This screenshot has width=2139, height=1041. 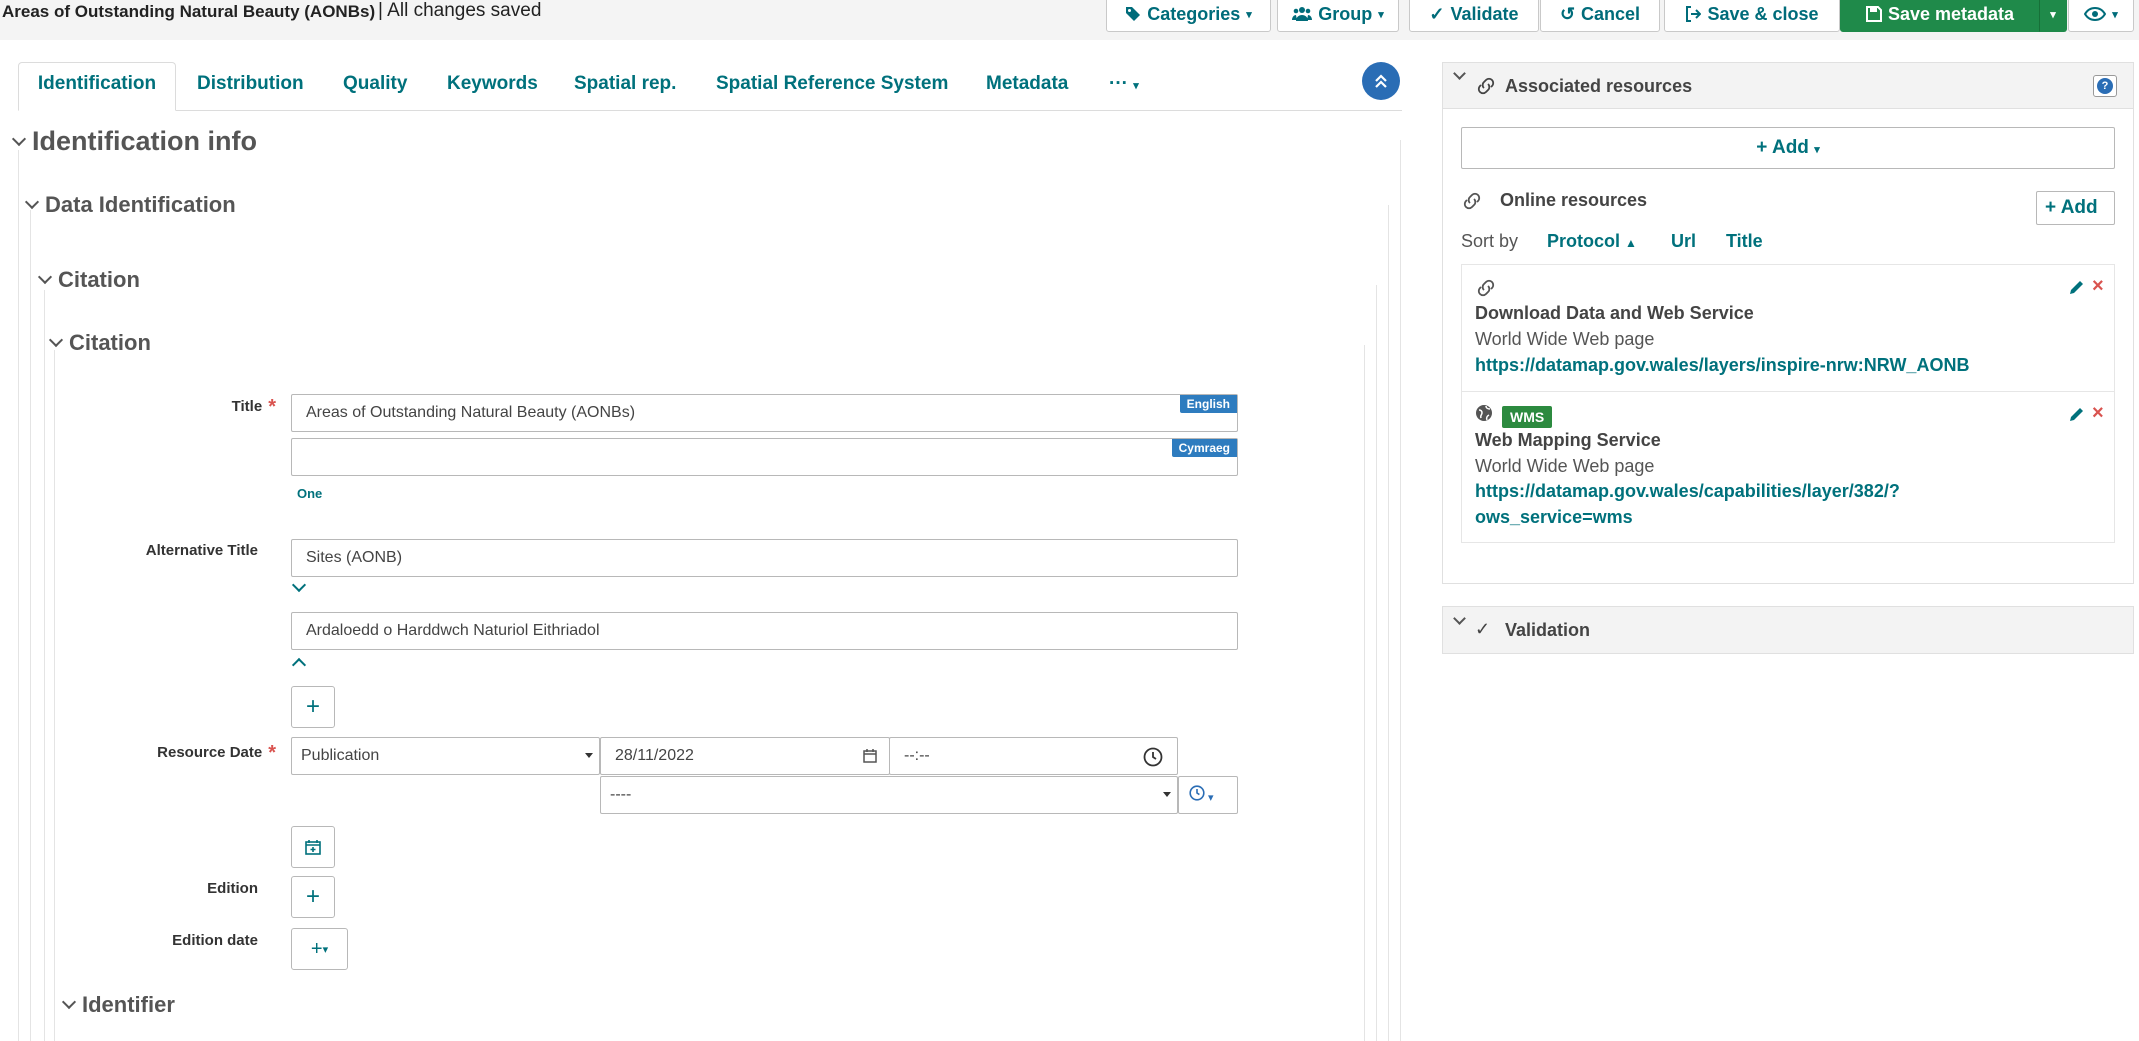 What do you see at coordinates (2095, 14) in the screenshot?
I see `eye-icon` at bounding box center [2095, 14].